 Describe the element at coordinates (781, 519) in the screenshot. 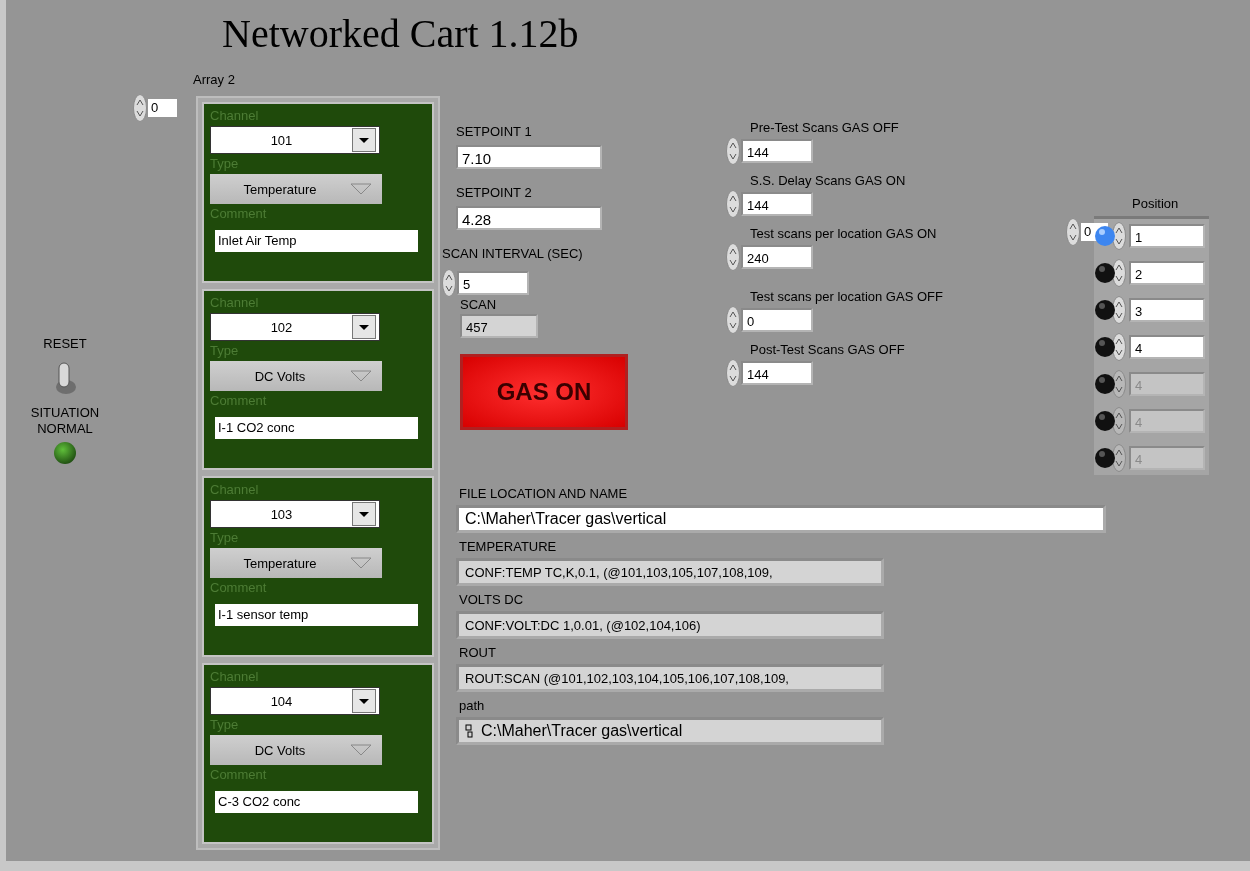

I see `string-field: C:\Maher\Tracer gas\vertical` at that location.